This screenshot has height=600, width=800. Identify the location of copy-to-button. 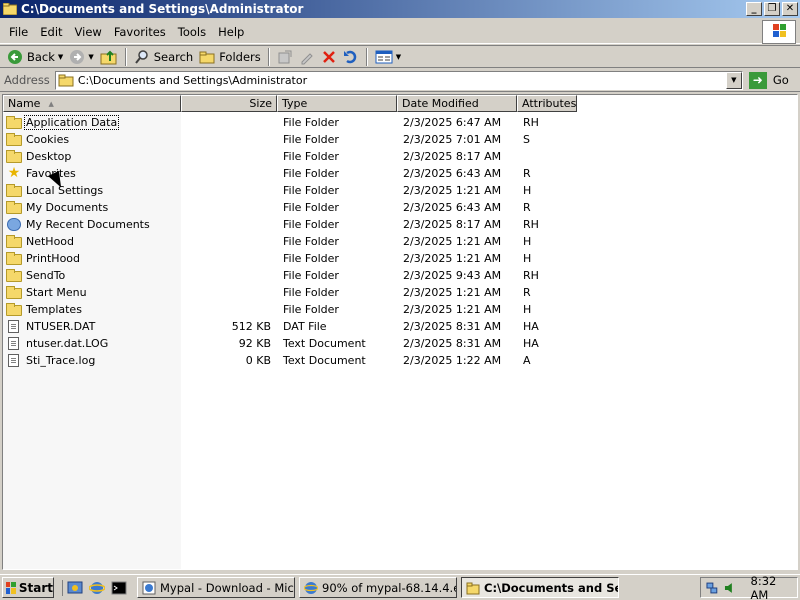
(307, 56).